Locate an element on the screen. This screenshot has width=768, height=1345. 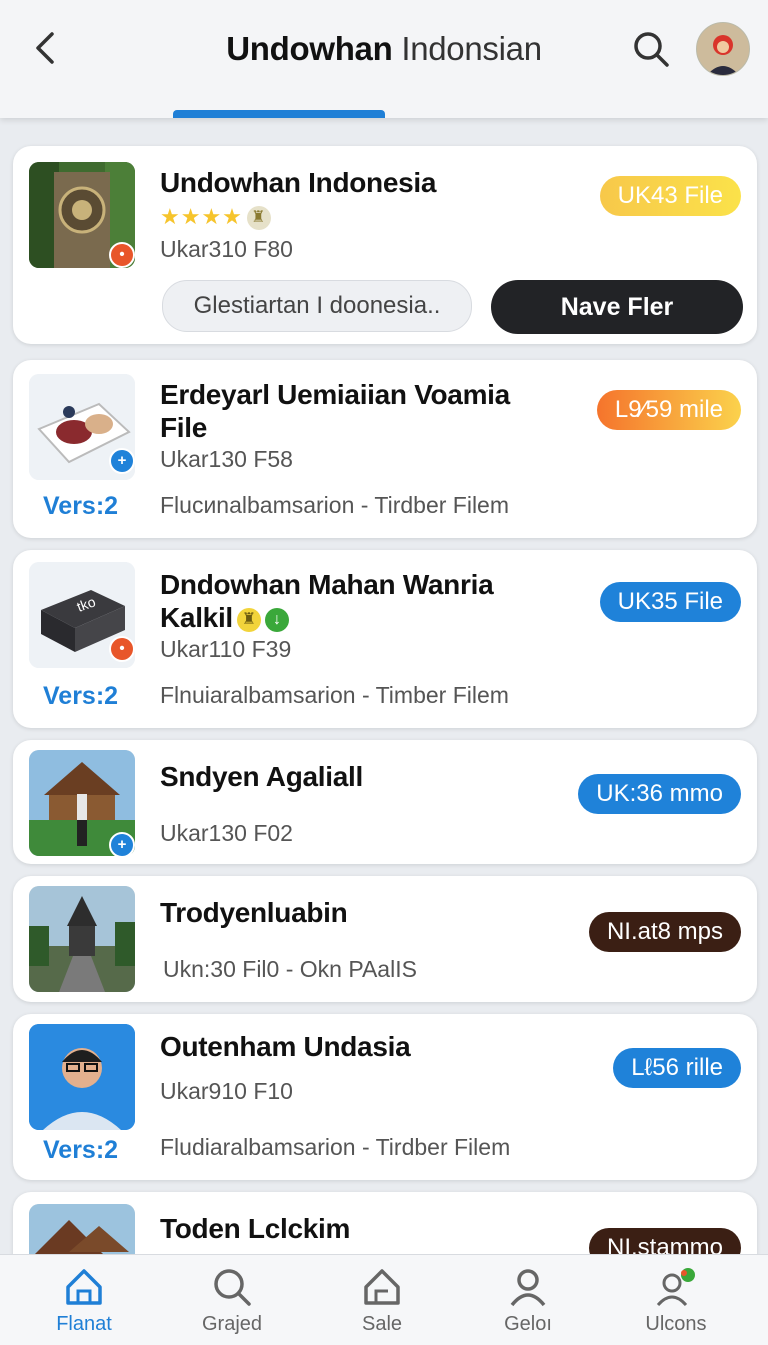
item-title: Trodyenluabin is located at coordinates (254, 912).